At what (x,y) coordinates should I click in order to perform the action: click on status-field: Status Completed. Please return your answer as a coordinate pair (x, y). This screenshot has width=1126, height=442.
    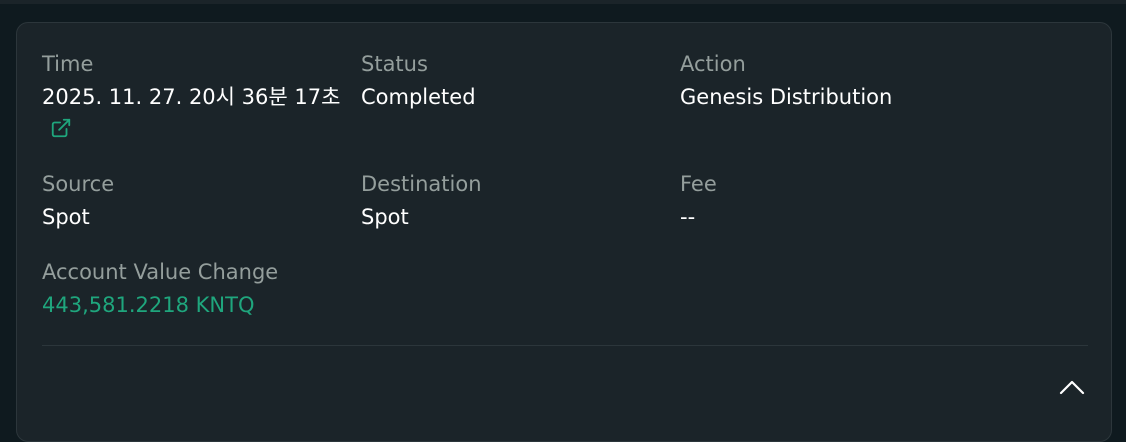
    Looking at the image, I should click on (511, 81).